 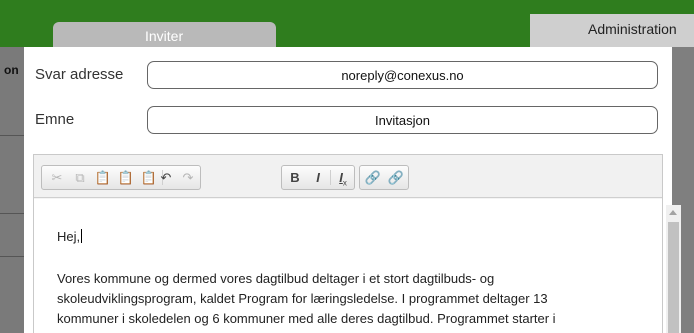 I want to click on tab-inviter: Inviter, so click(x=164, y=35).